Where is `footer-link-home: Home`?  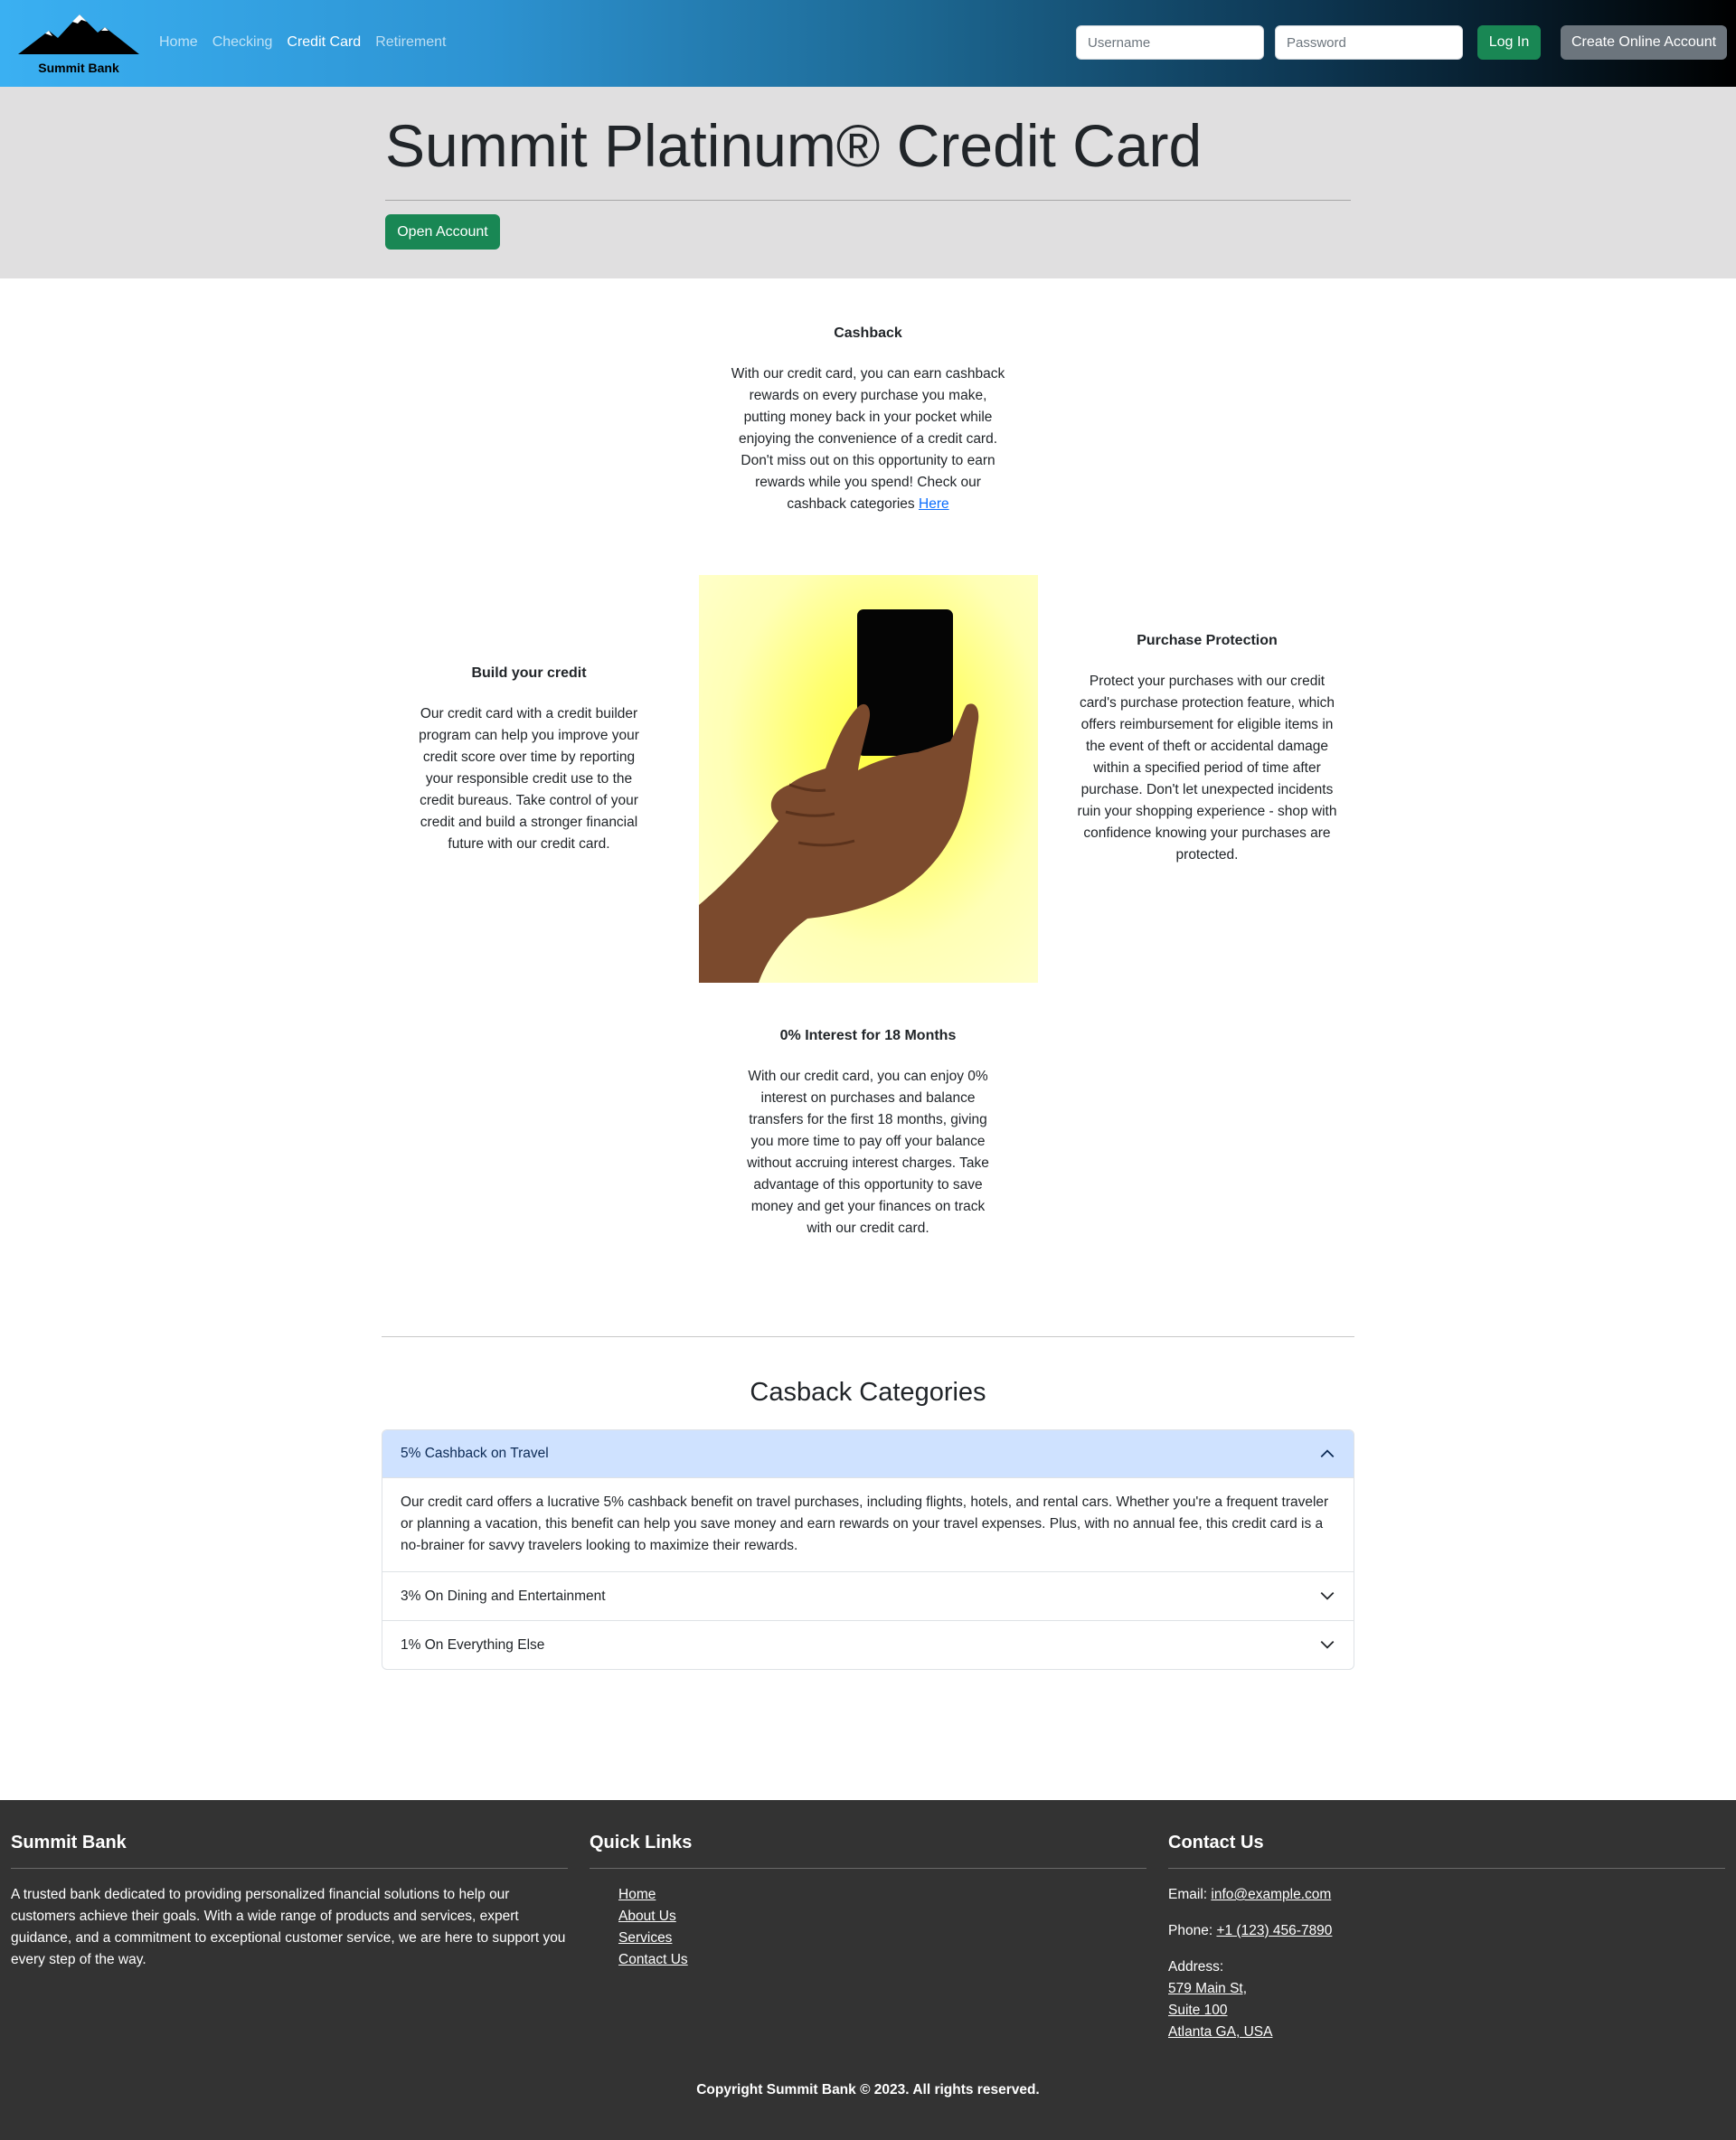 footer-link-home: Home is located at coordinates (637, 1895).